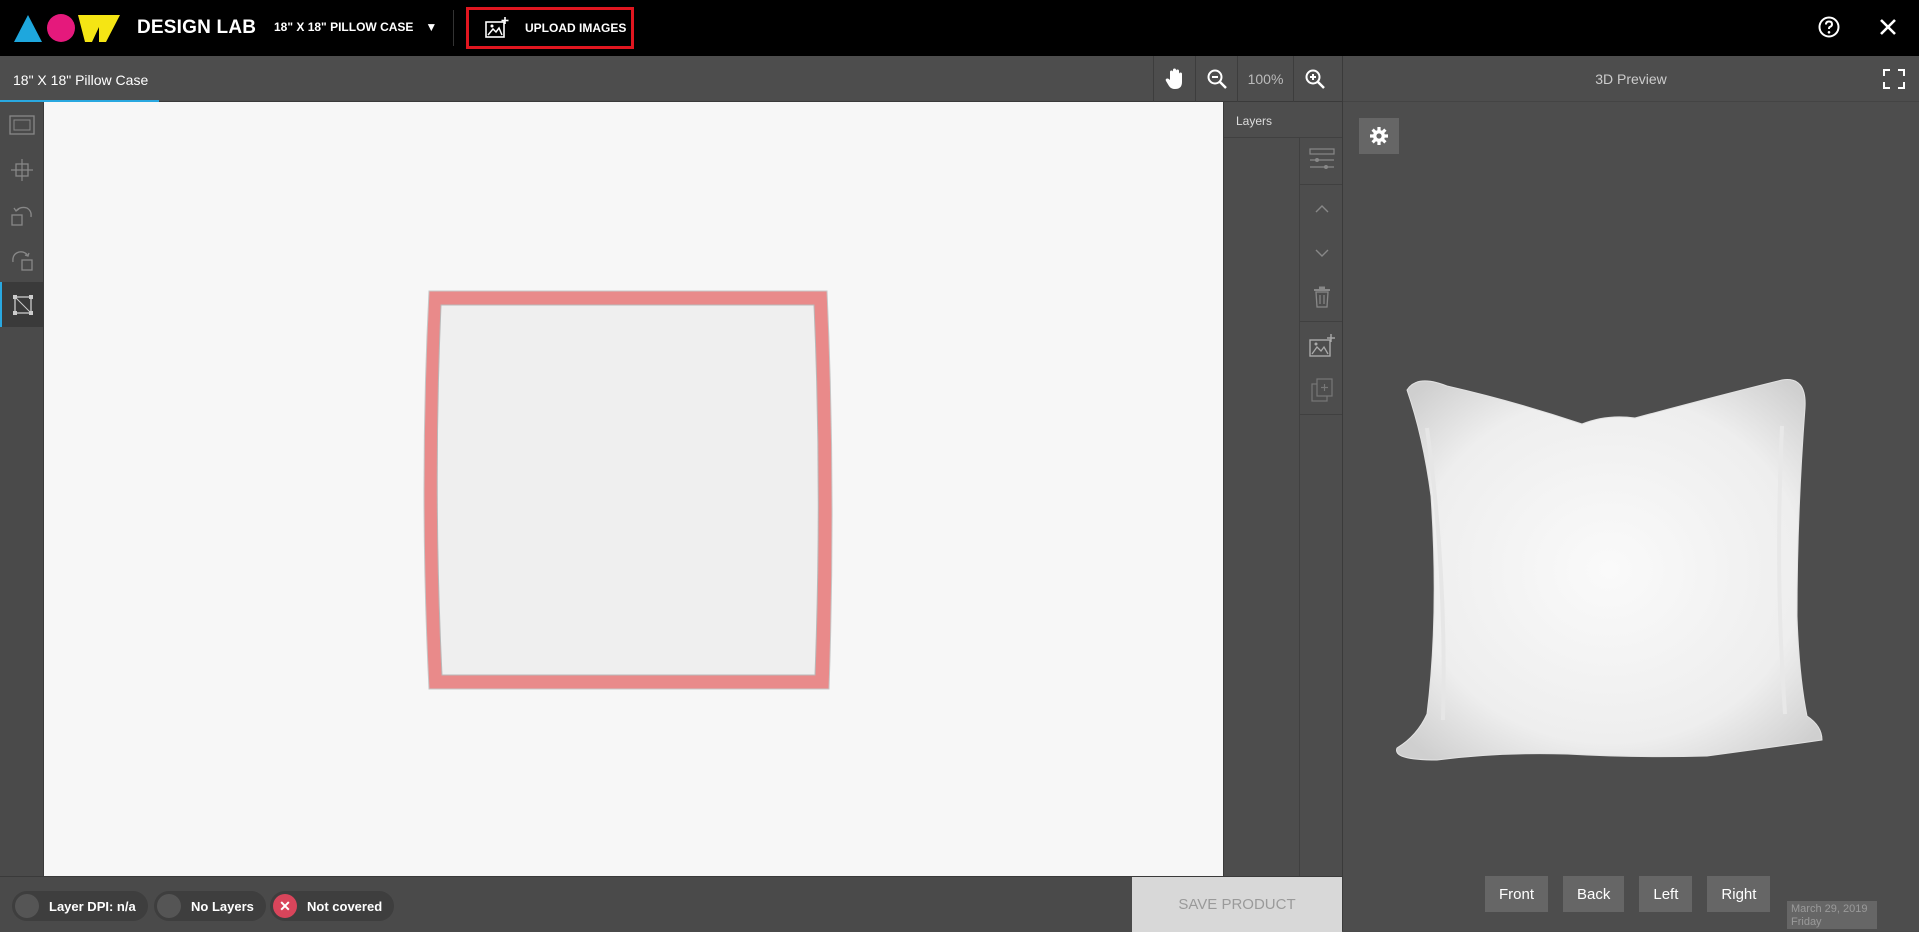 The width and height of the screenshot is (1919, 932). What do you see at coordinates (1632, 566) in the screenshot?
I see `pillow-3d-model` at bounding box center [1632, 566].